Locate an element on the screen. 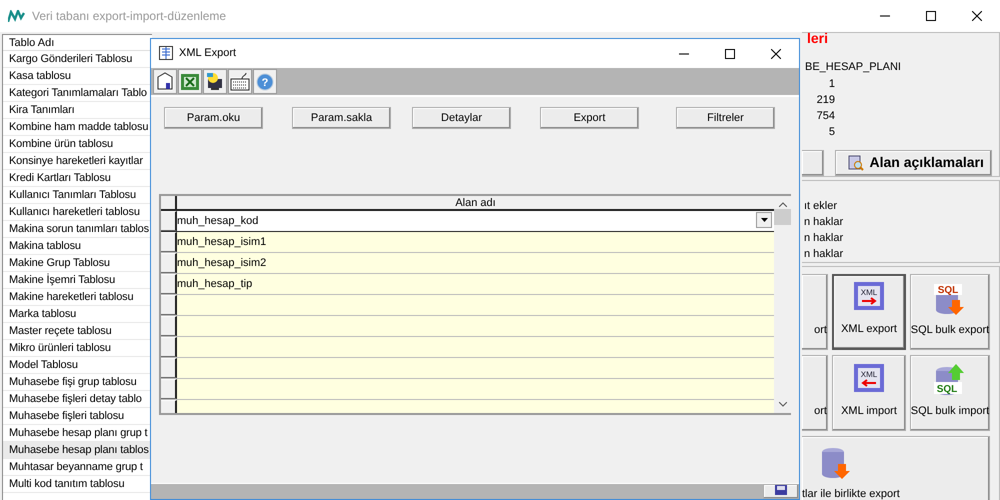 The height and width of the screenshot is (500, 1000). property-value: 219 is located at coordinates (825, 100).